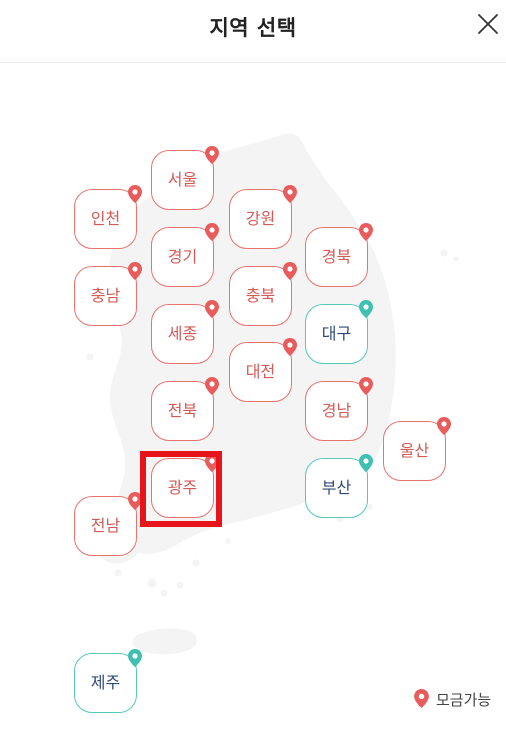 Image resolution: width=506 pixels, height=733 pixels. I want to click on region-ulsan: 울산, so click(417, 449).